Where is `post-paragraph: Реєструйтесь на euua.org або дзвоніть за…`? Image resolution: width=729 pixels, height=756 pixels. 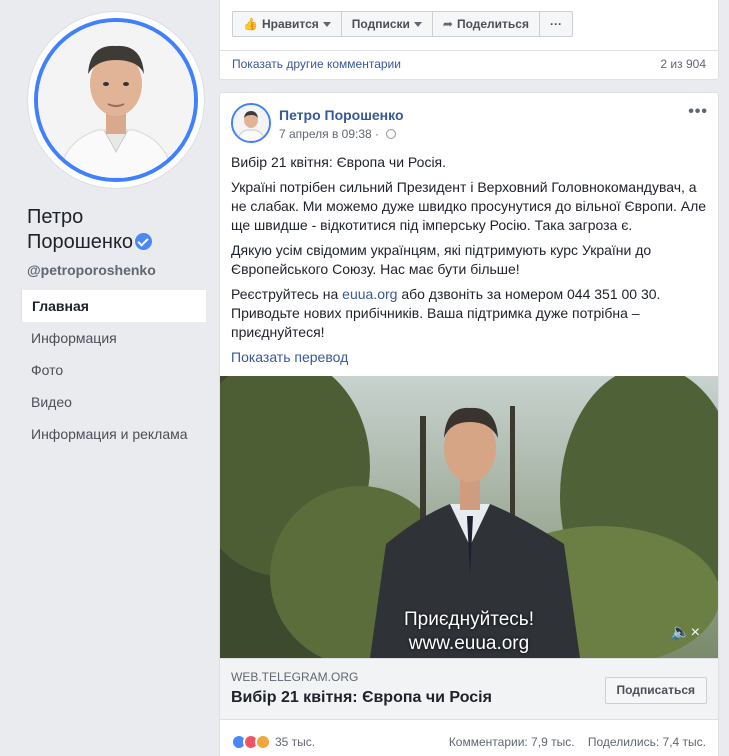
post-paragraph: Реєструйтесь на euua.org або дзвоніть за… is located at coordinates (471, 313).